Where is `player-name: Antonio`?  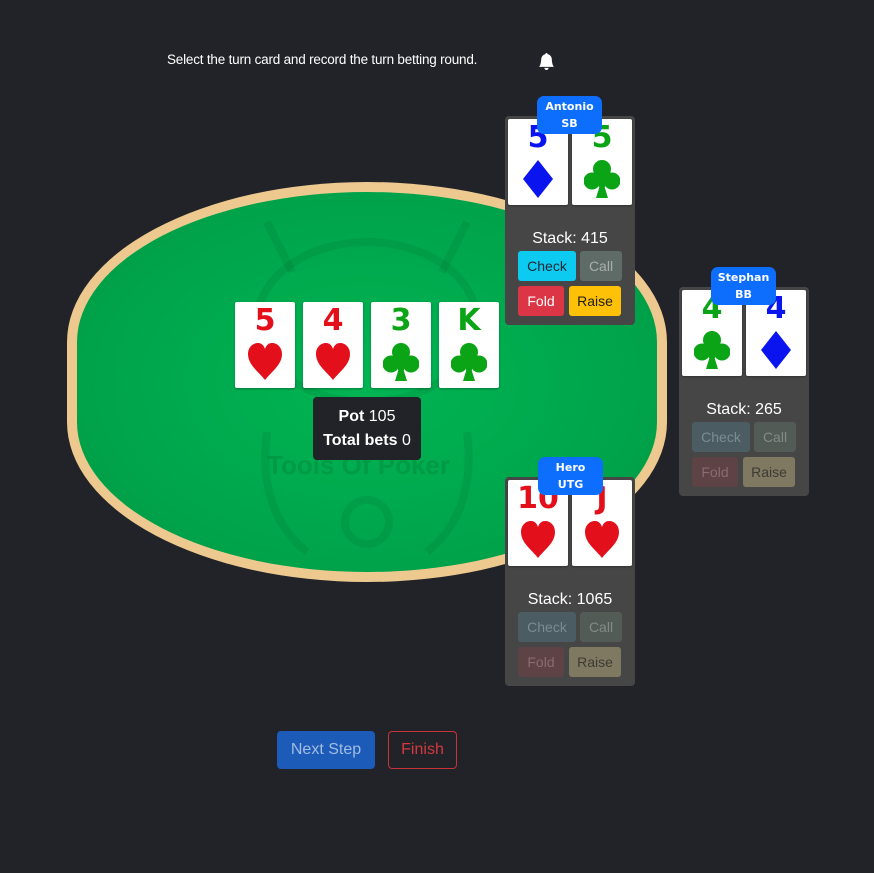
player-name: Antonio is located at coordinates (569, 106).